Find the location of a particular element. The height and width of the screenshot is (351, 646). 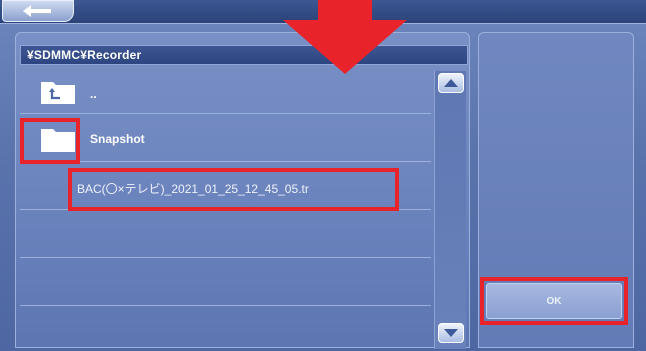

parent-folder-label: .. is located at coordinates (93, 94).